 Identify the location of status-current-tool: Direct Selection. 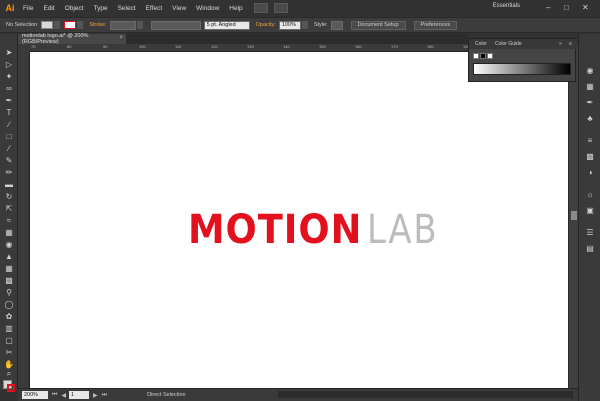
(166, 395).